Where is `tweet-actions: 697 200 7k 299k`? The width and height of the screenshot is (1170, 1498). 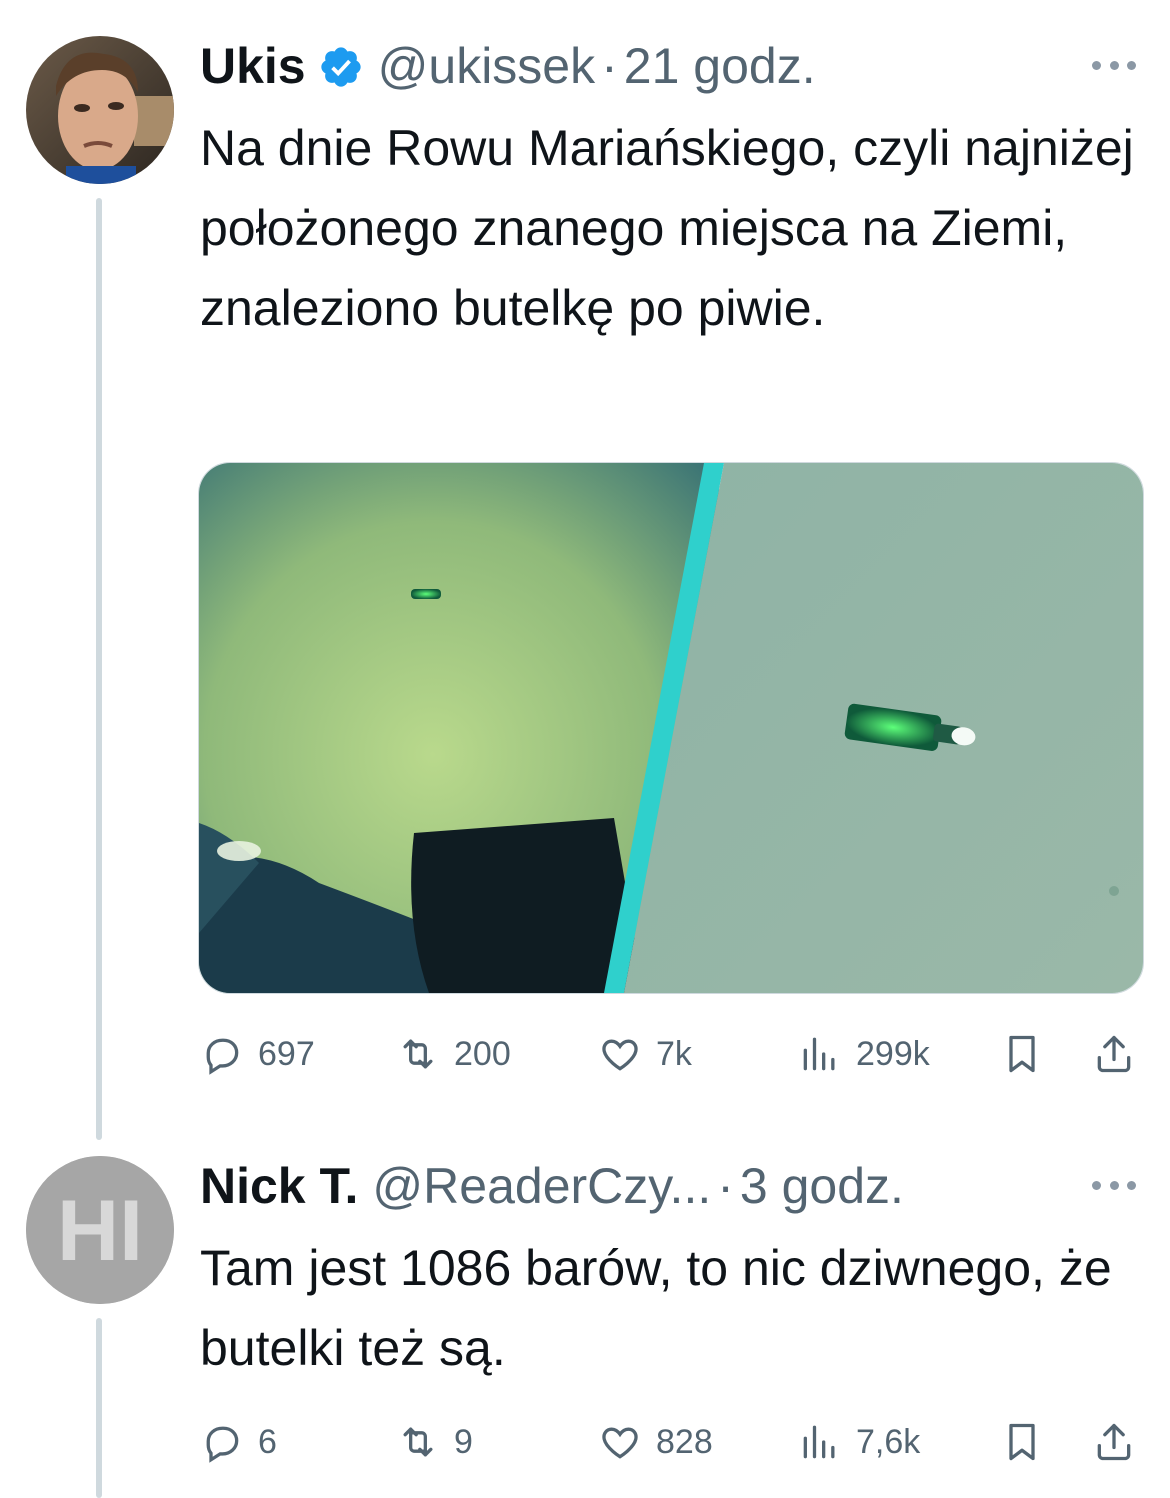
tweet-actions: 697 200 7k 299k is located at coordinates (670, 1054).